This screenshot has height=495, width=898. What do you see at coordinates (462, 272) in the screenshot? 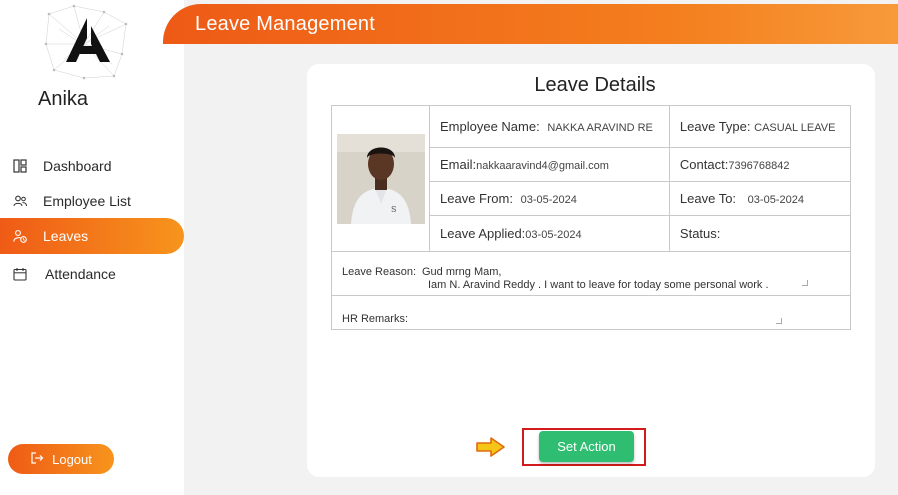
I see `leave-reason-line1: Gud mrng Mam,` at bounding box center [462, 272].